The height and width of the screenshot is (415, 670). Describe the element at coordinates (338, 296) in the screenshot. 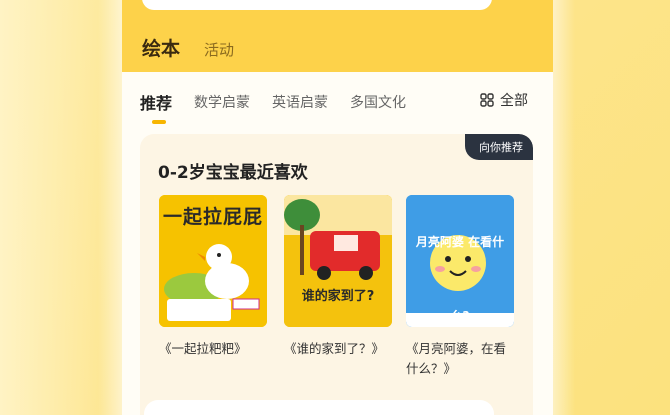

I see `book-cover-text: 谁的家到了?` at that location.